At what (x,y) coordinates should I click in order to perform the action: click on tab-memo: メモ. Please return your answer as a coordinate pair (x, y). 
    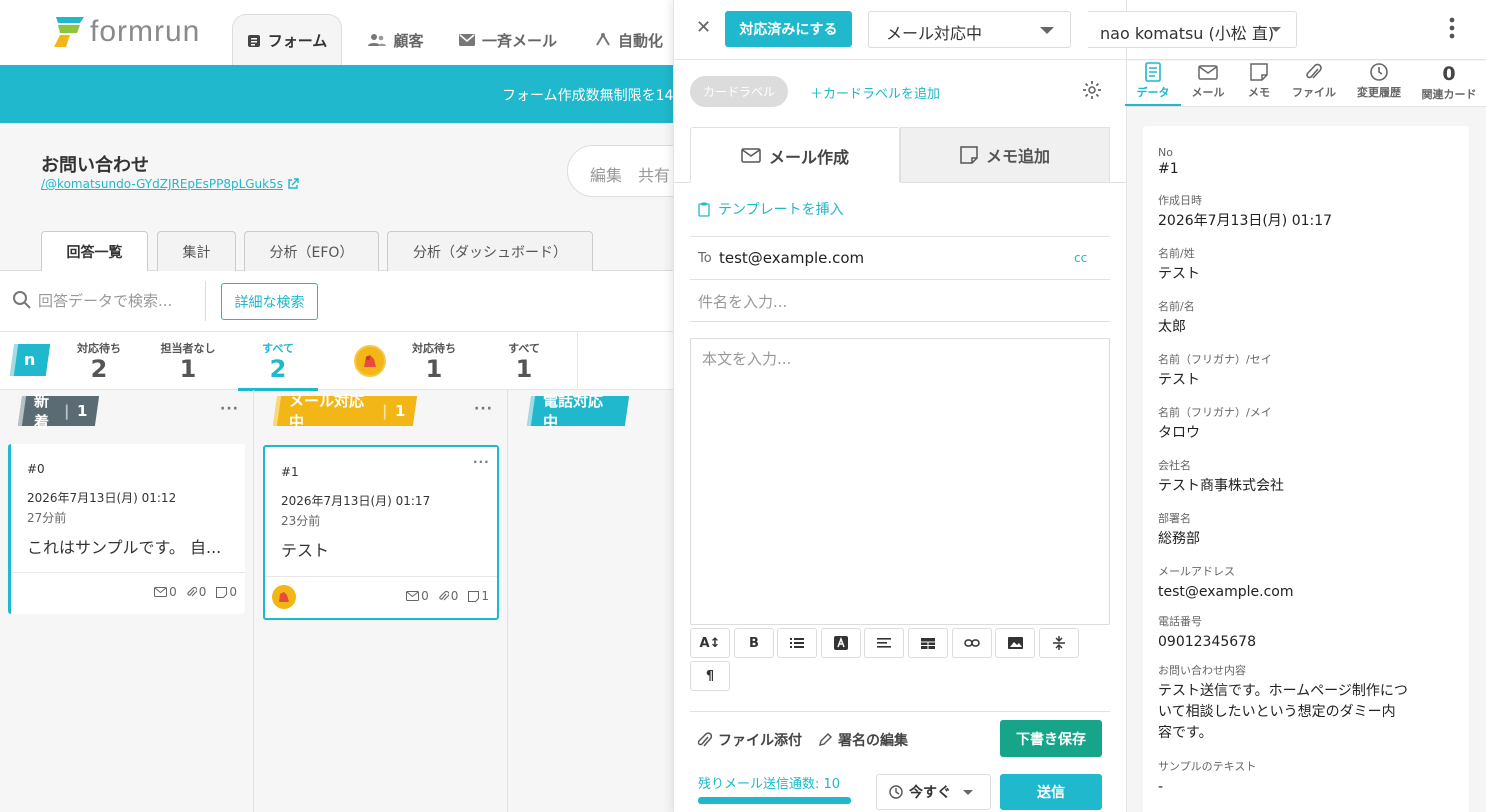
    Looking at the image, I should click on (1259, 81).